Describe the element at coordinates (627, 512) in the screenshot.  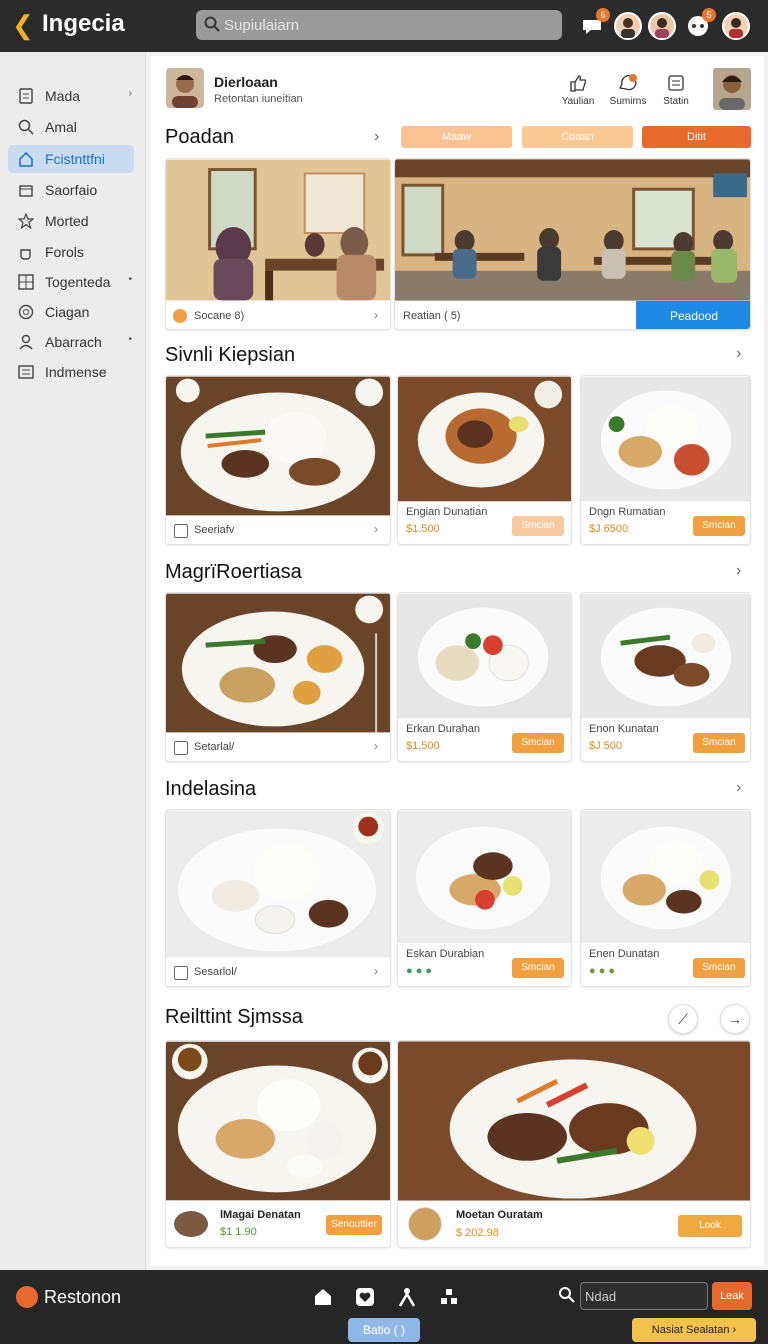
I see `dish-name: Dngn Rumatian` at that location.